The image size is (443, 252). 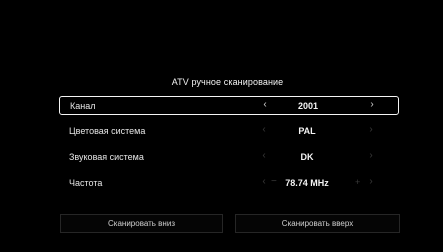 I want to click on channel-next-arrow-icon: ›, so click(x=372, y=105).